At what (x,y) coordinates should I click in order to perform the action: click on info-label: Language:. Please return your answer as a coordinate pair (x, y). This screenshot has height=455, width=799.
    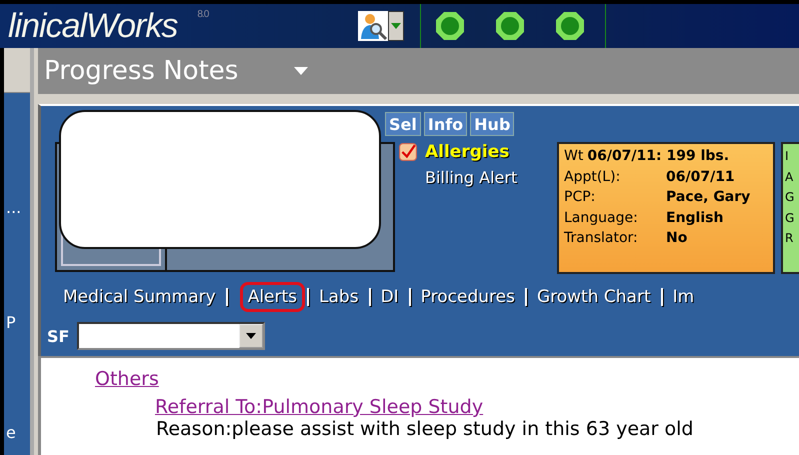
    Looking at the image, I should click on (601, 218).